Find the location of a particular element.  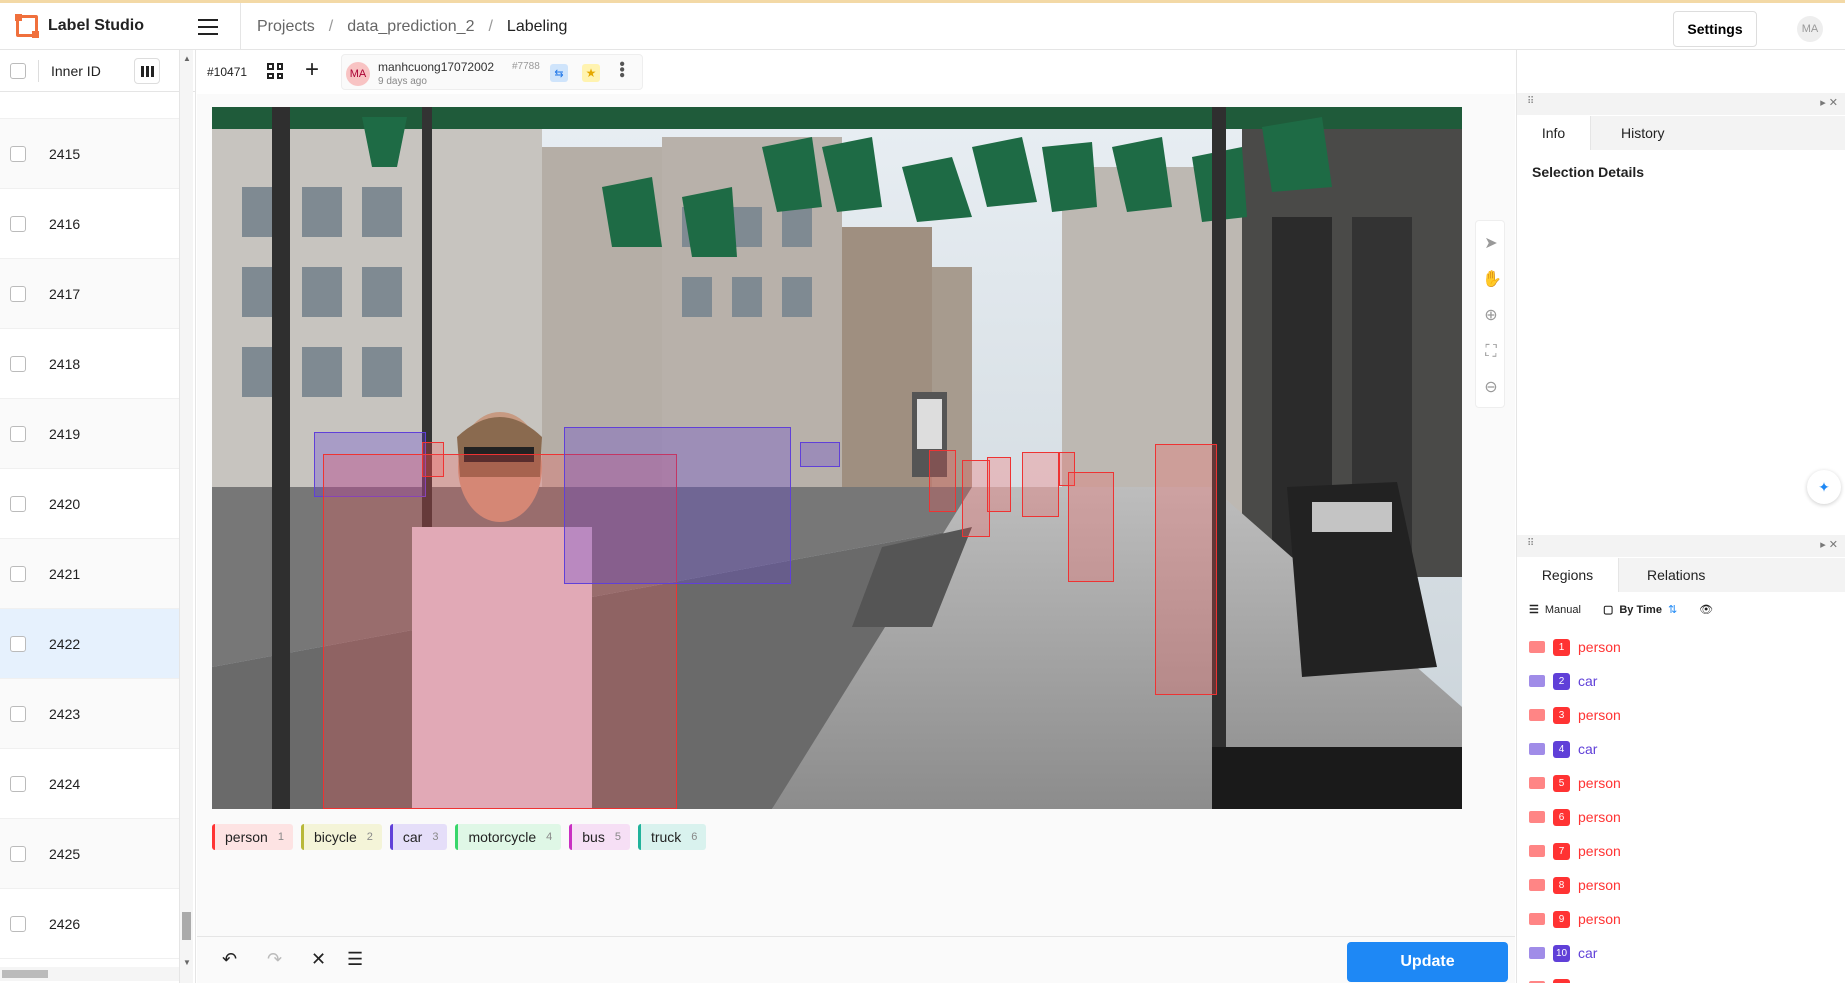

task-row: 2419 is located at coordinates (90, 434).